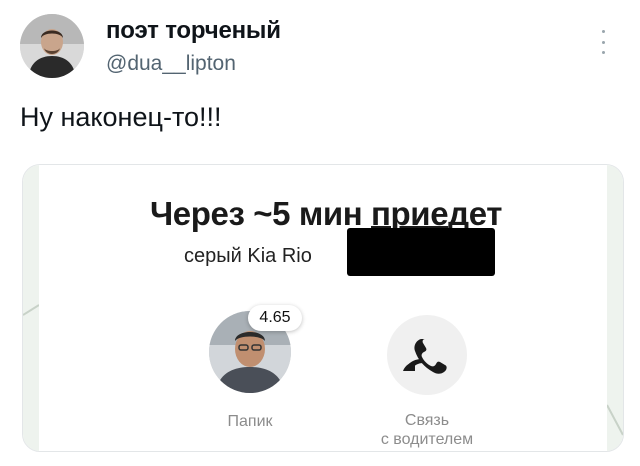 This screenshot has height=466, width=640. Describe the element at coordinates (427, 430) in the screenshot. I see `call-driver-label: Связь с водителем` at that location.